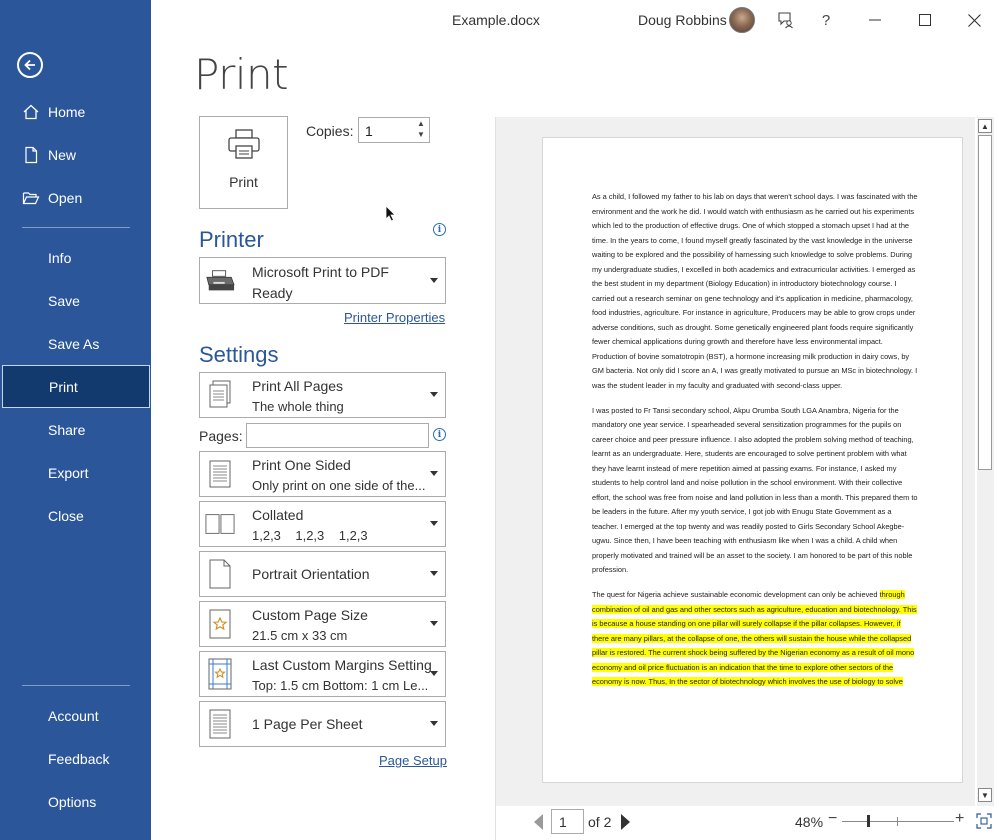 This screenshot has width=999, height=840. Describe the element at coordinates (63, 386) in the screenshot. I see `sidebar-item-label: Print` at that location.